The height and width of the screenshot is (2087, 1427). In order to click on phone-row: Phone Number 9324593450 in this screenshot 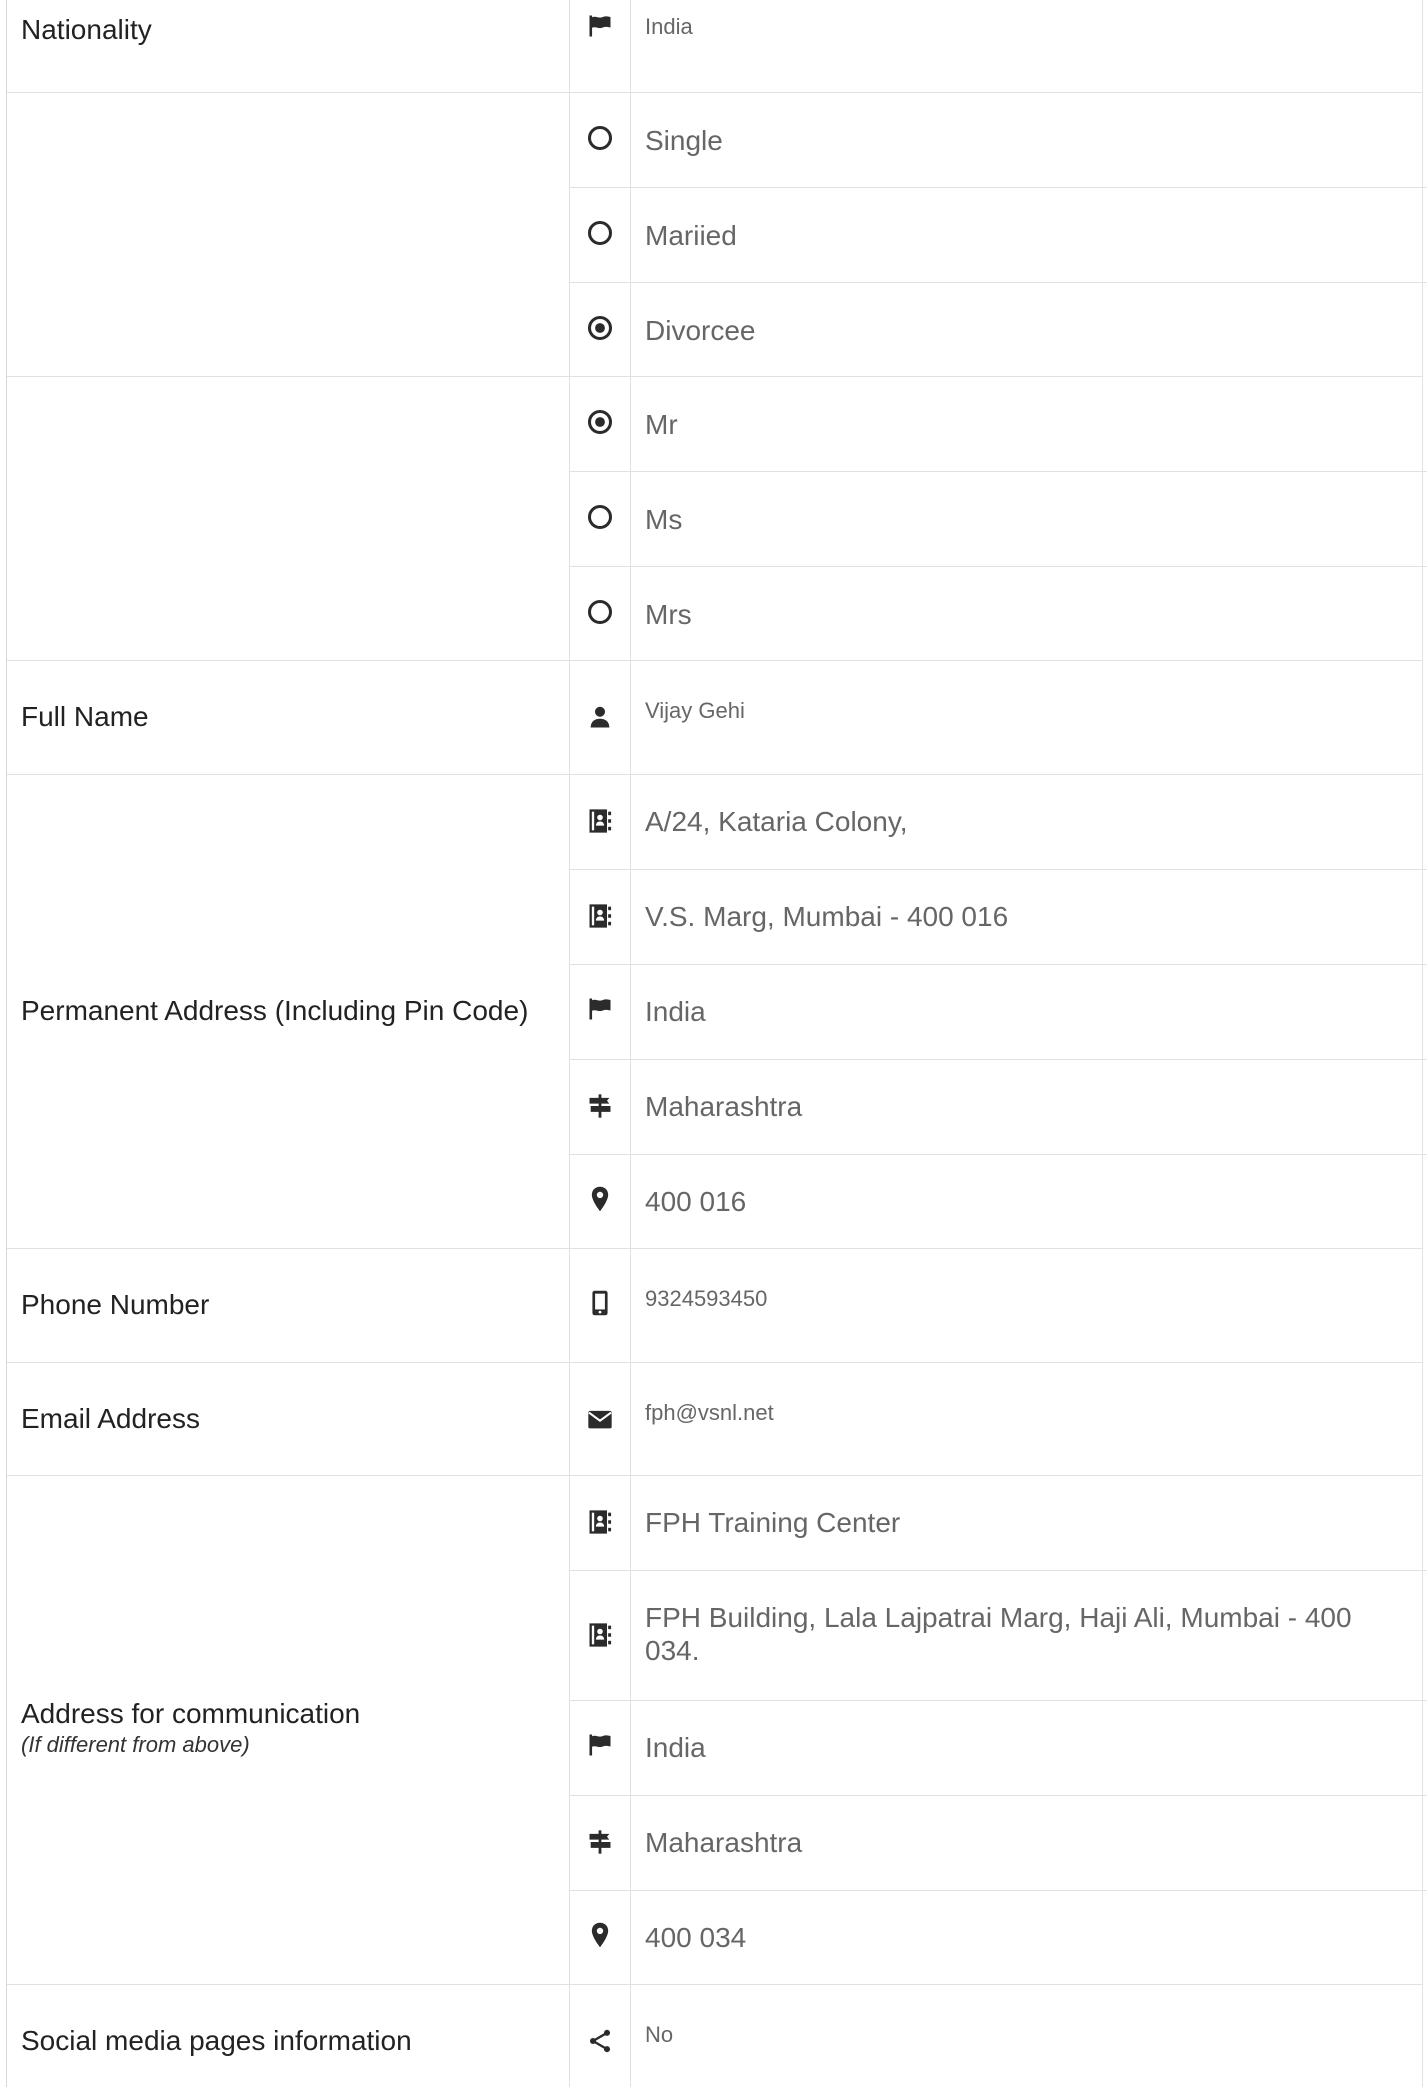, I will do `click(714, 1306)`.